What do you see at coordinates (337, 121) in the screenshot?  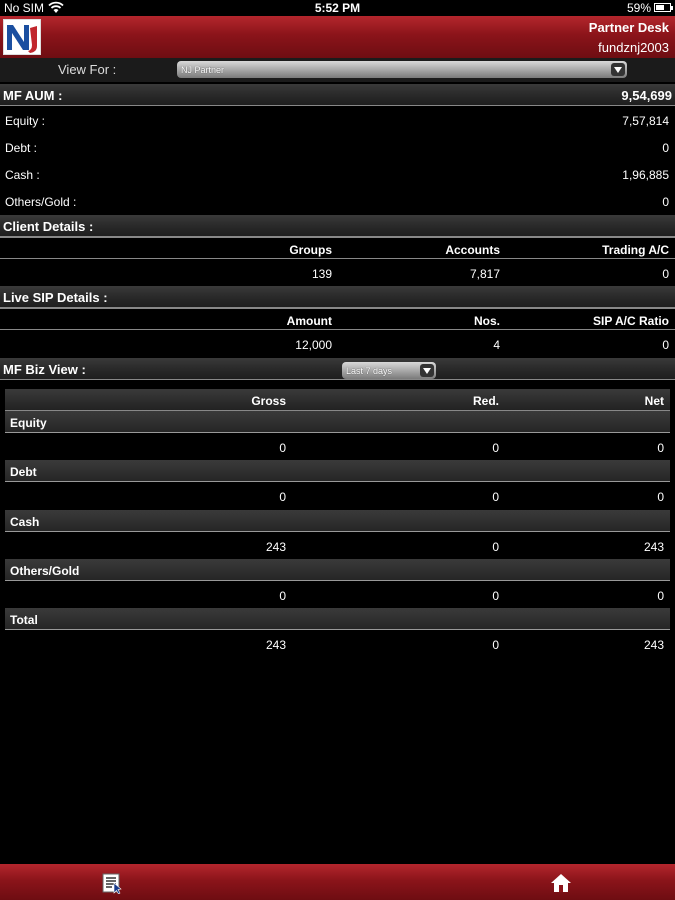 I see `aum-row-equity: Equity : 7,57,814` at bounding box center [337, 121].